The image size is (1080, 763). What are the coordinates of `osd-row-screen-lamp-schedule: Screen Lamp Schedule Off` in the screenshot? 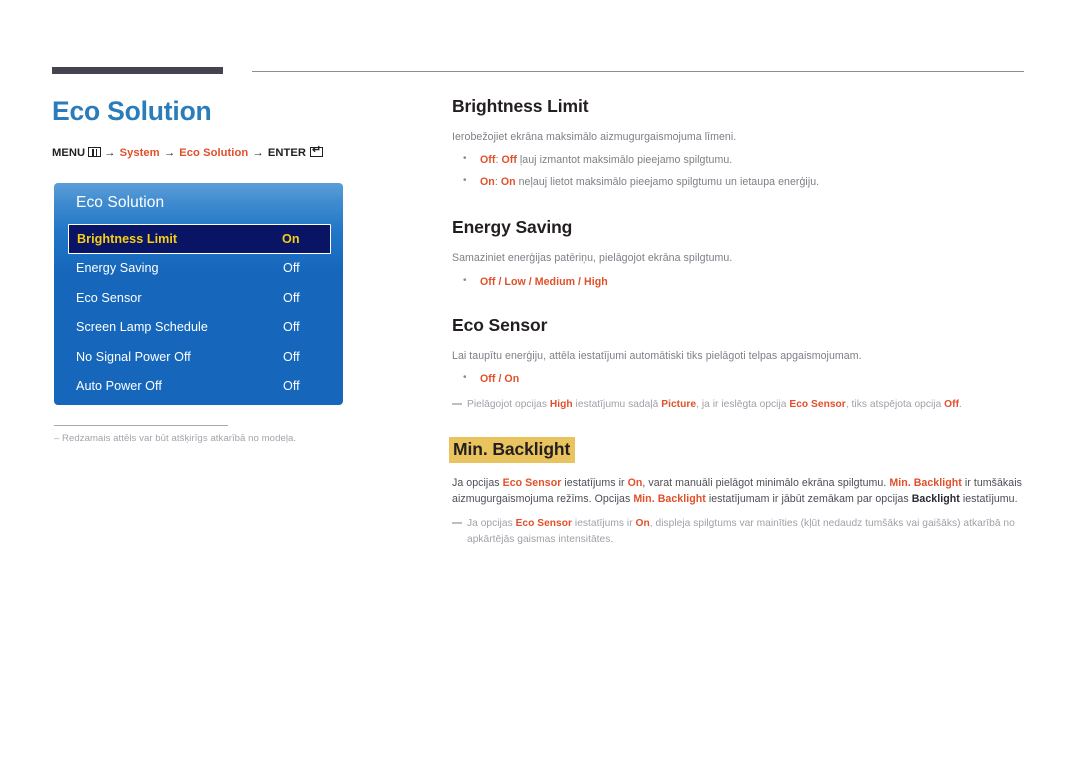 It's located at (199, 328).